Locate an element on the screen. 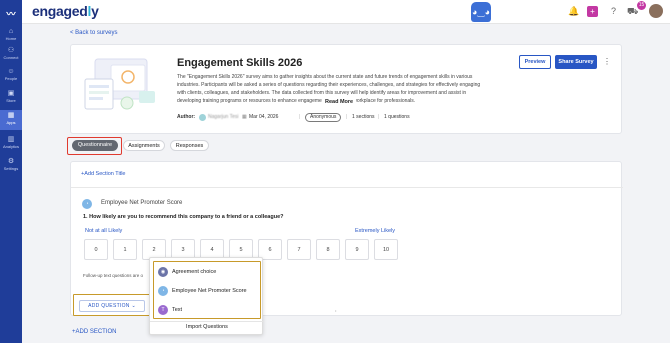 This screenshot has height=343, width=670. back-to-surveys-link: < Back to surveys is located at coordinates (94, 33).